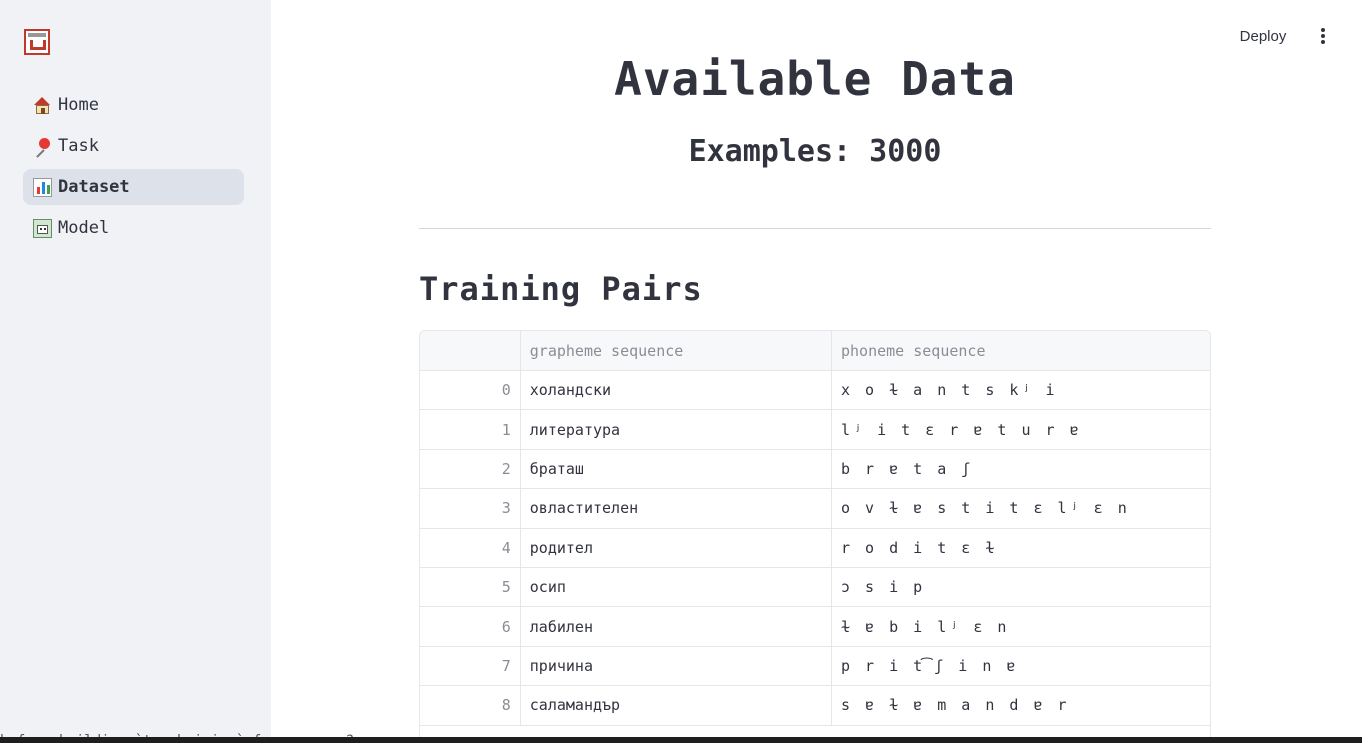 This screenshot has height=743, width=1362. I want to click on table-row: 7 причина p r i t͡ʃ i n ɐ, so click(815, 666).